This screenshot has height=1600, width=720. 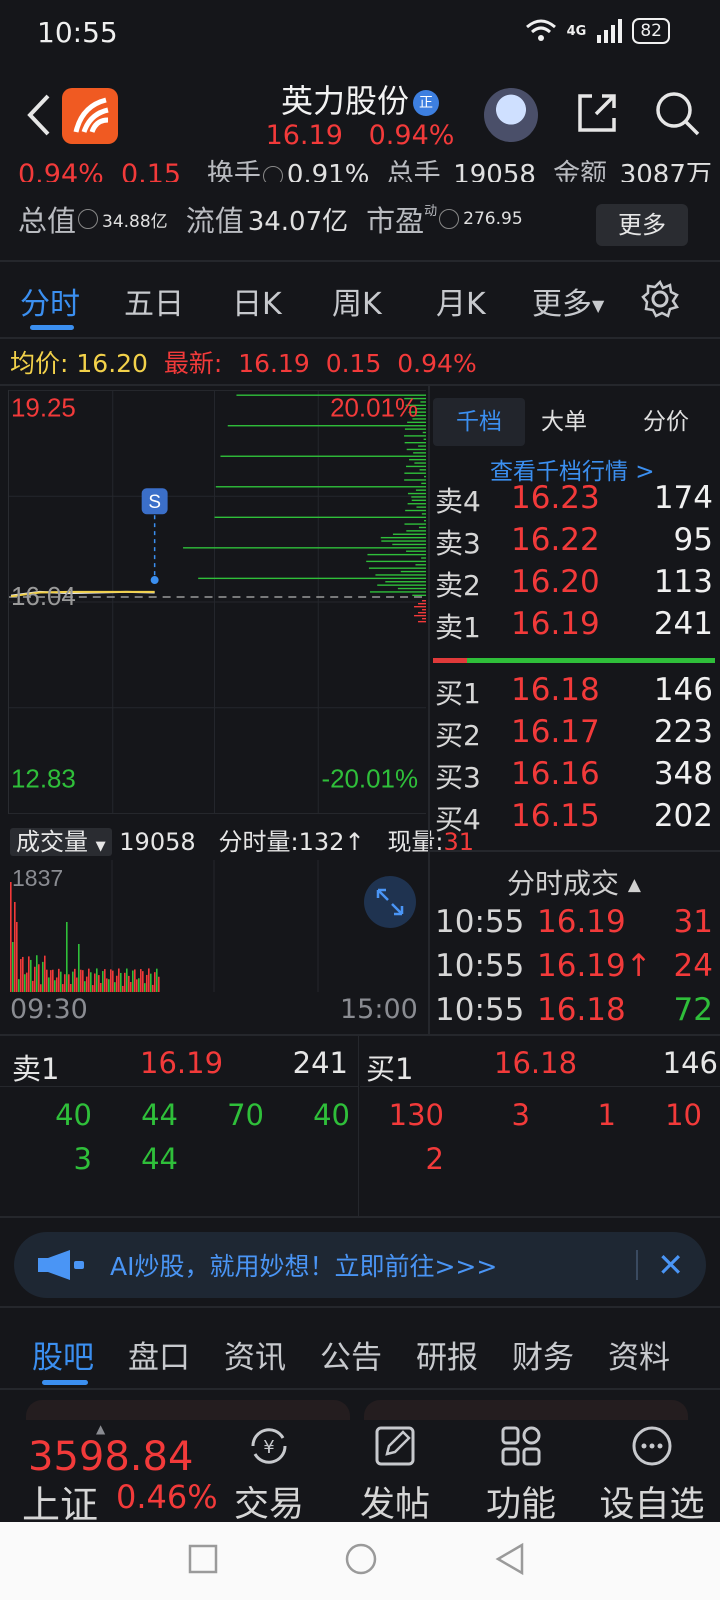 What do you see at coordinates (255, 1354) in the screenshot?
I see `tab-news: 资讯` at bounding box center [255, 1354].